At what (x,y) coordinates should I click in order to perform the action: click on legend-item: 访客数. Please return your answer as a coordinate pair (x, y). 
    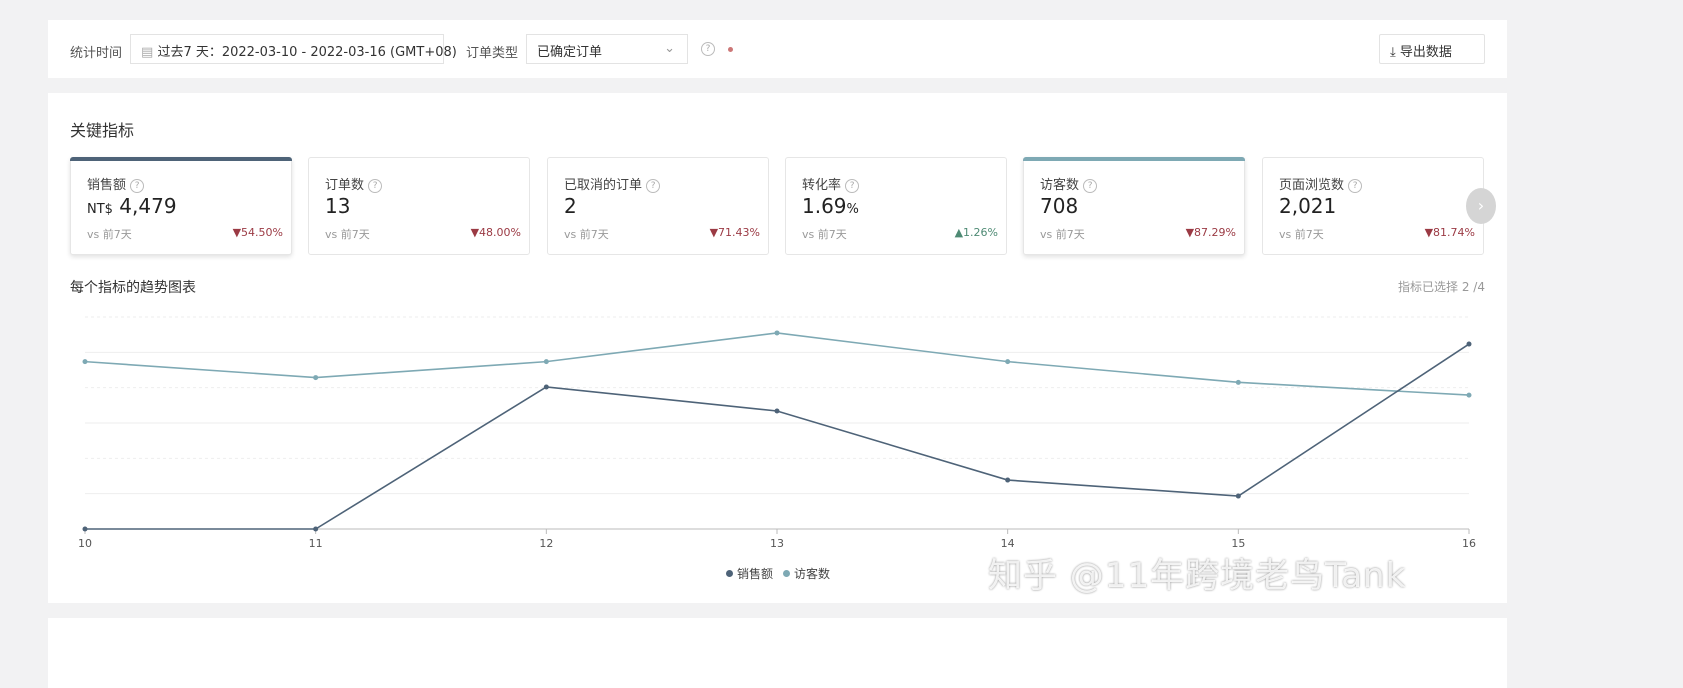
    Looking at the image, I should click on (812, 574).